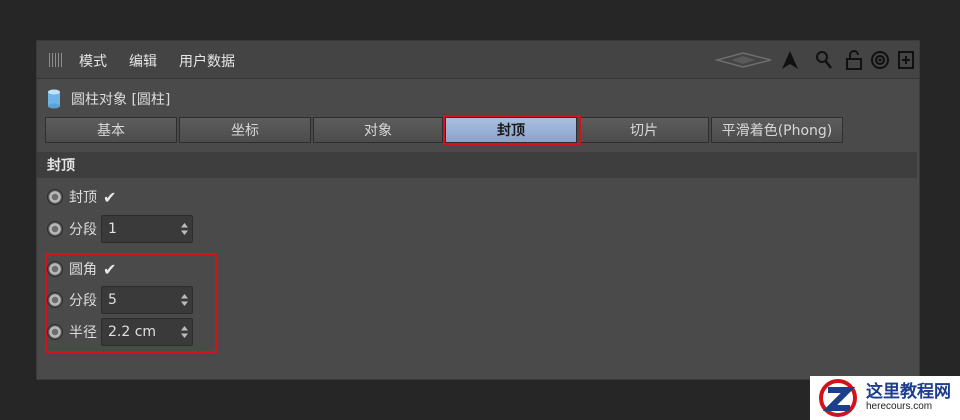 The height and width of the screenshot is (420, 960). I want to click on caps-row: 封顶 ✔, so click(81, 197).